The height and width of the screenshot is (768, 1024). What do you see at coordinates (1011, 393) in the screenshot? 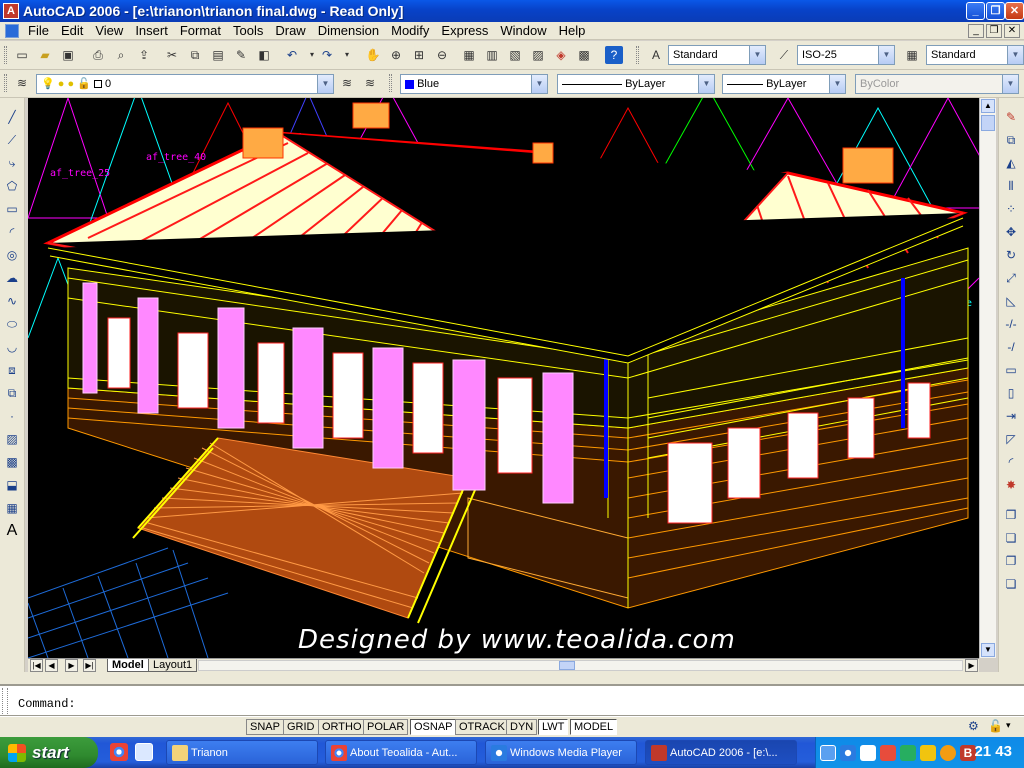
I see `break-icon: ▯` at bounding box center [1011, 393].